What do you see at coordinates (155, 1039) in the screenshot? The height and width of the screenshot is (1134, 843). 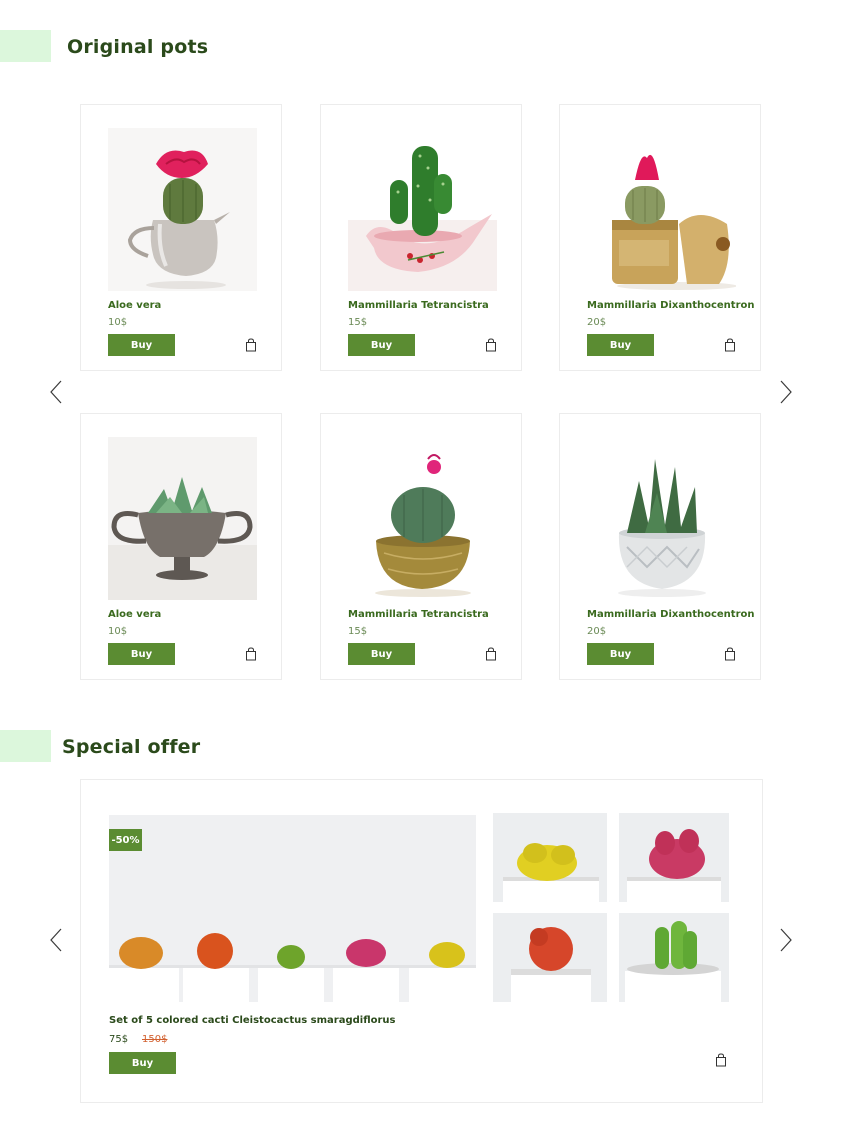 I see `special-offer-old-price: 150$` at bounding box center [155, 1039].